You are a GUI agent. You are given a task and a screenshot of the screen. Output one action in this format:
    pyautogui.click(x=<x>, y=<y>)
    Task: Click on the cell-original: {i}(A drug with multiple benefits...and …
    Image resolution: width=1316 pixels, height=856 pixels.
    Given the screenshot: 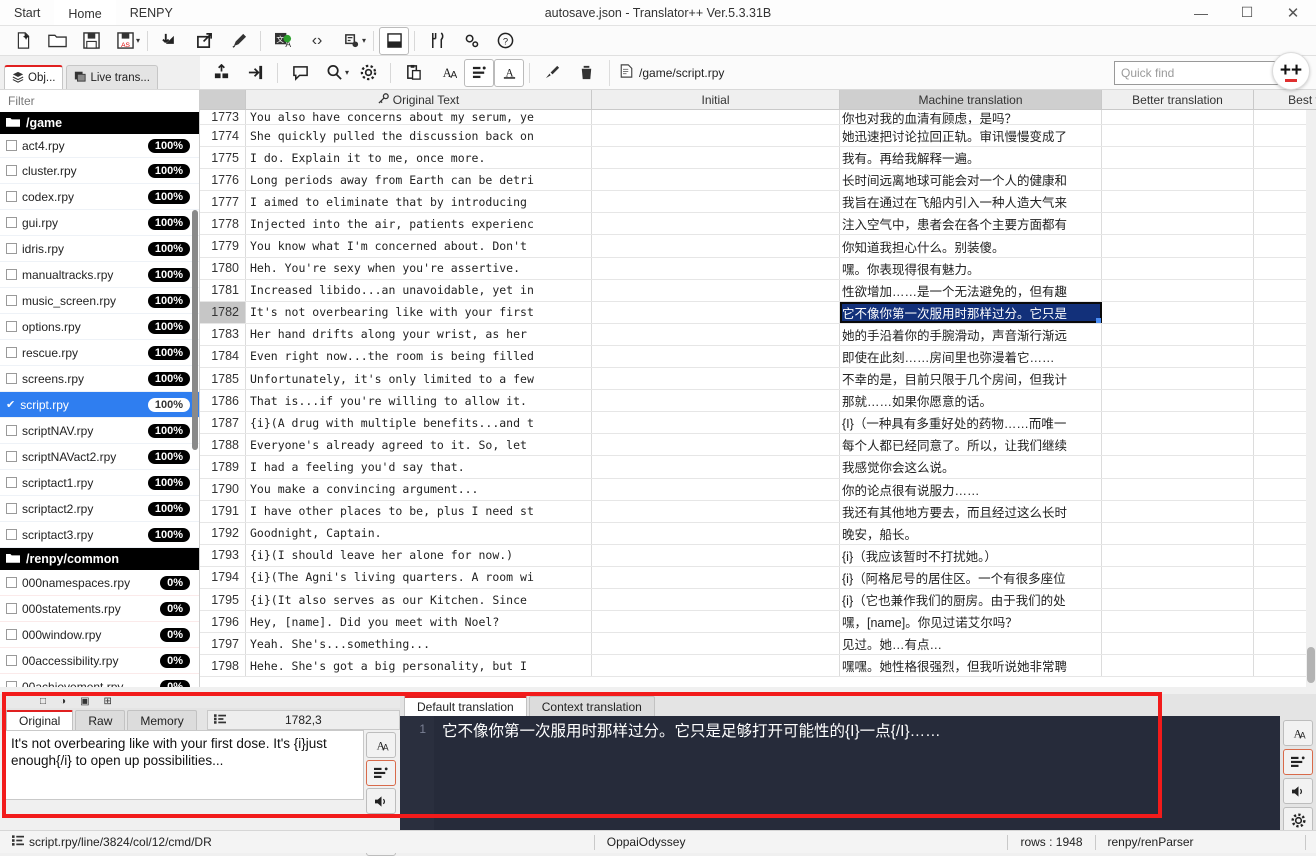 What is the action you would take?
    pyautogui.click(x=419, y=423)
    